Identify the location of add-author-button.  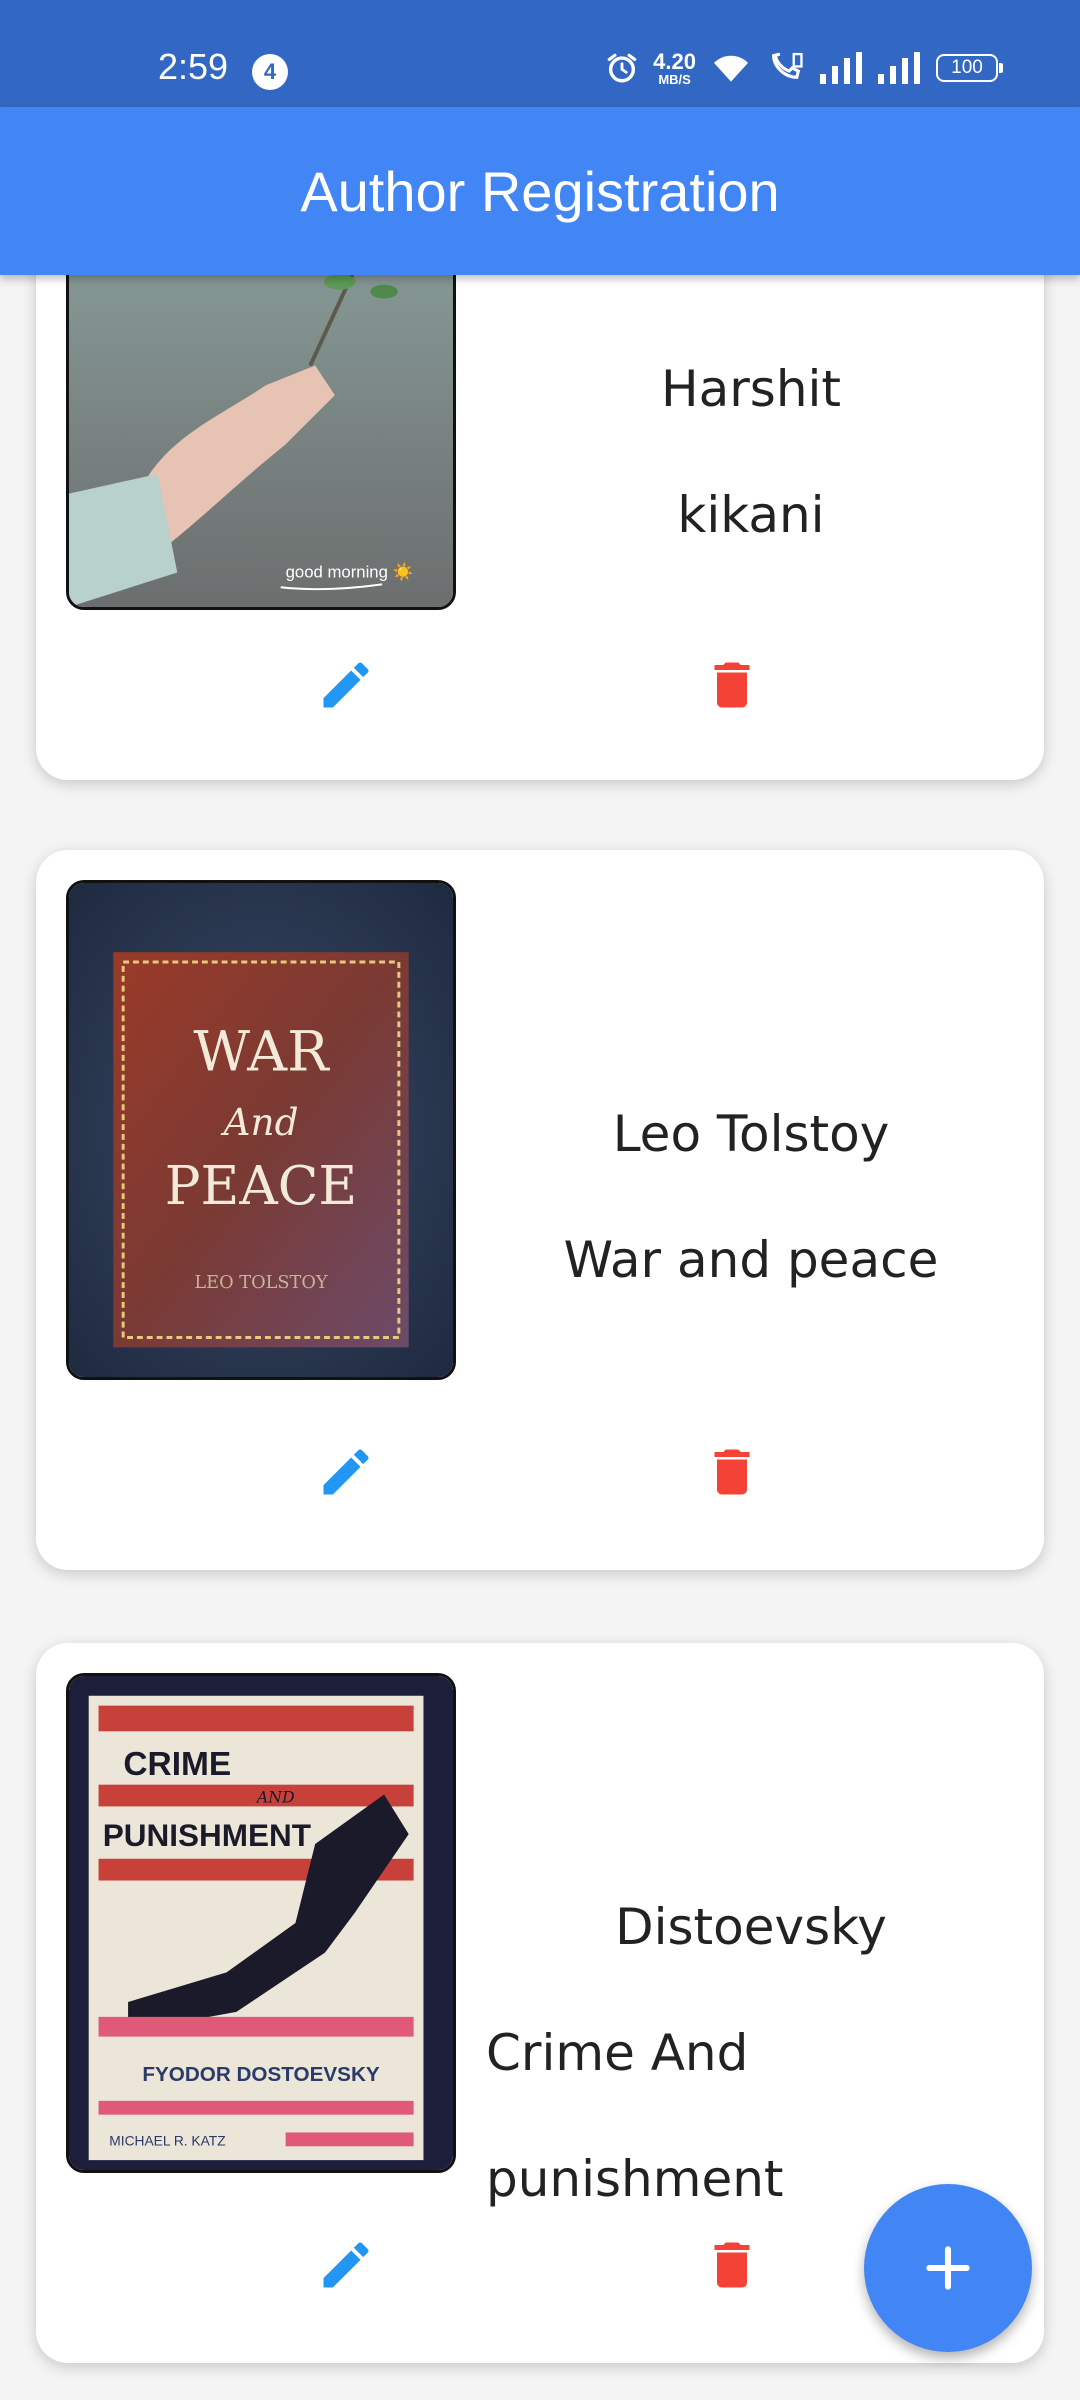
(948, 2268).